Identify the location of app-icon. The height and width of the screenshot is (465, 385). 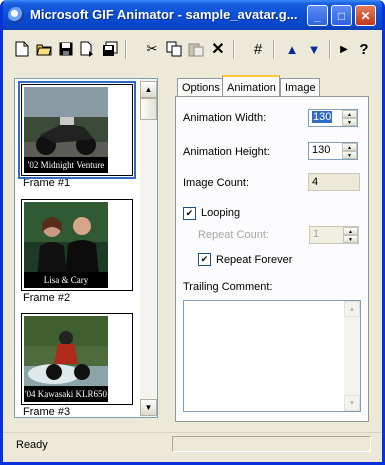
(16, 15).